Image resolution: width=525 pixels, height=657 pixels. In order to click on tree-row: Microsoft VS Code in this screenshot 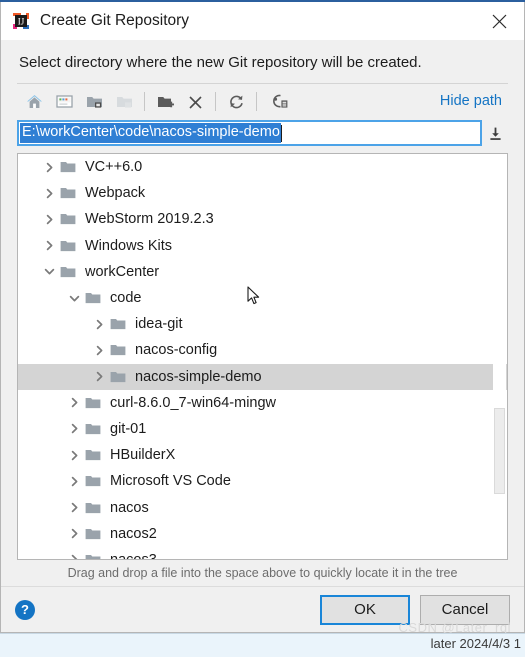, I will do `click(262, 481)`.